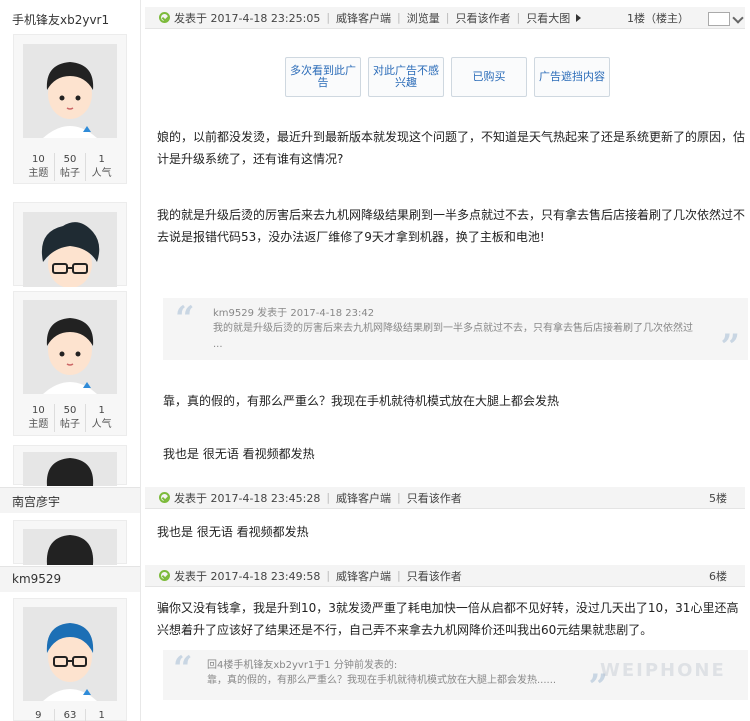 This screenshot has width=750, height=721. What do you see at coordinates (247, 18) in the screenshot?
I see `post-date: 发表于 2017-4-18 23:25:05` at bounding box center [247, 18].